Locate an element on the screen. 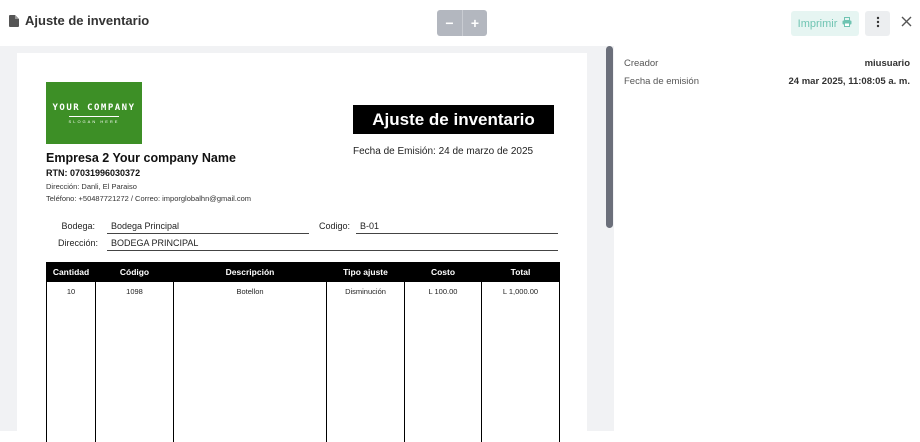 This screenshot has height=442, width=920. print-label: Imprimir is located at coordinates (817, 23).